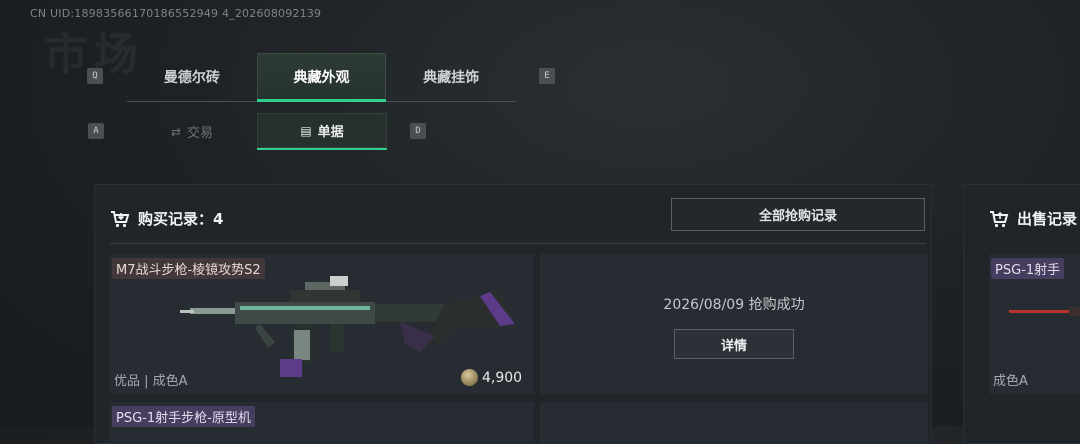  Describe the element at coordinates (469, 377) in the screenshot. I see `coin-icon` at that location.